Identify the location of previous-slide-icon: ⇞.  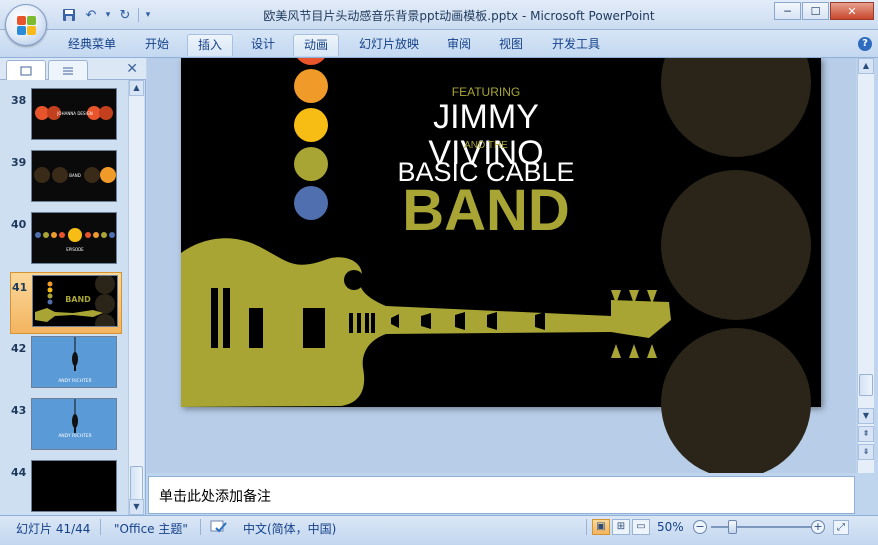
(866, 434).